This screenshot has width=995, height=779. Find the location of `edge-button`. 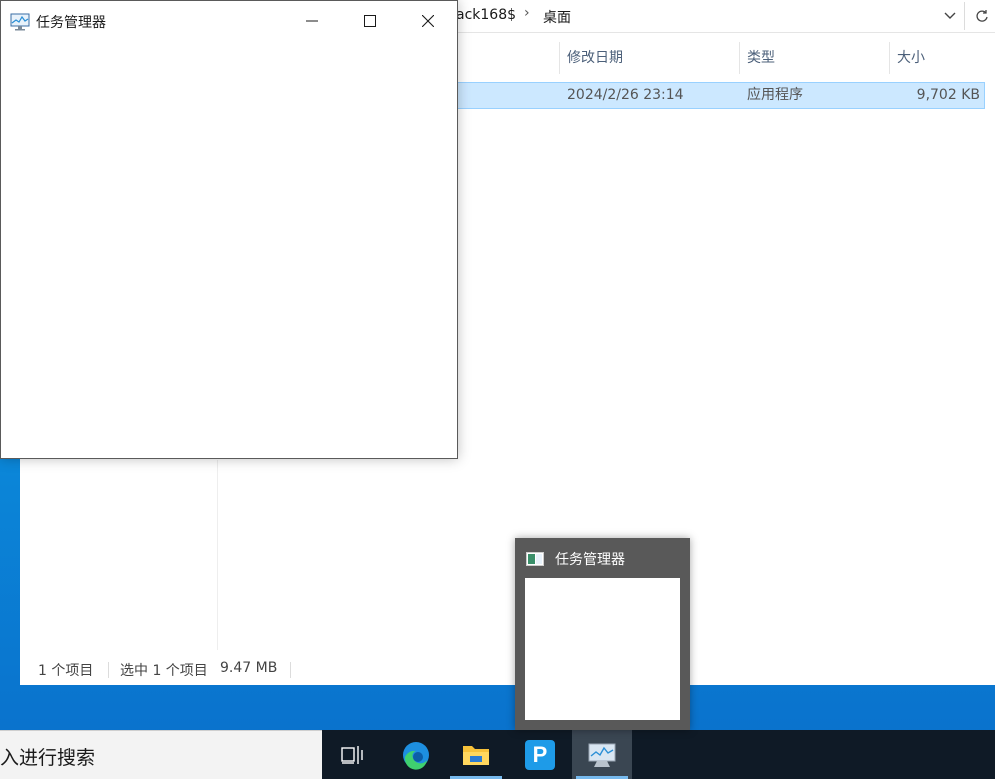

edge-button is located at coordinates (416, 754).